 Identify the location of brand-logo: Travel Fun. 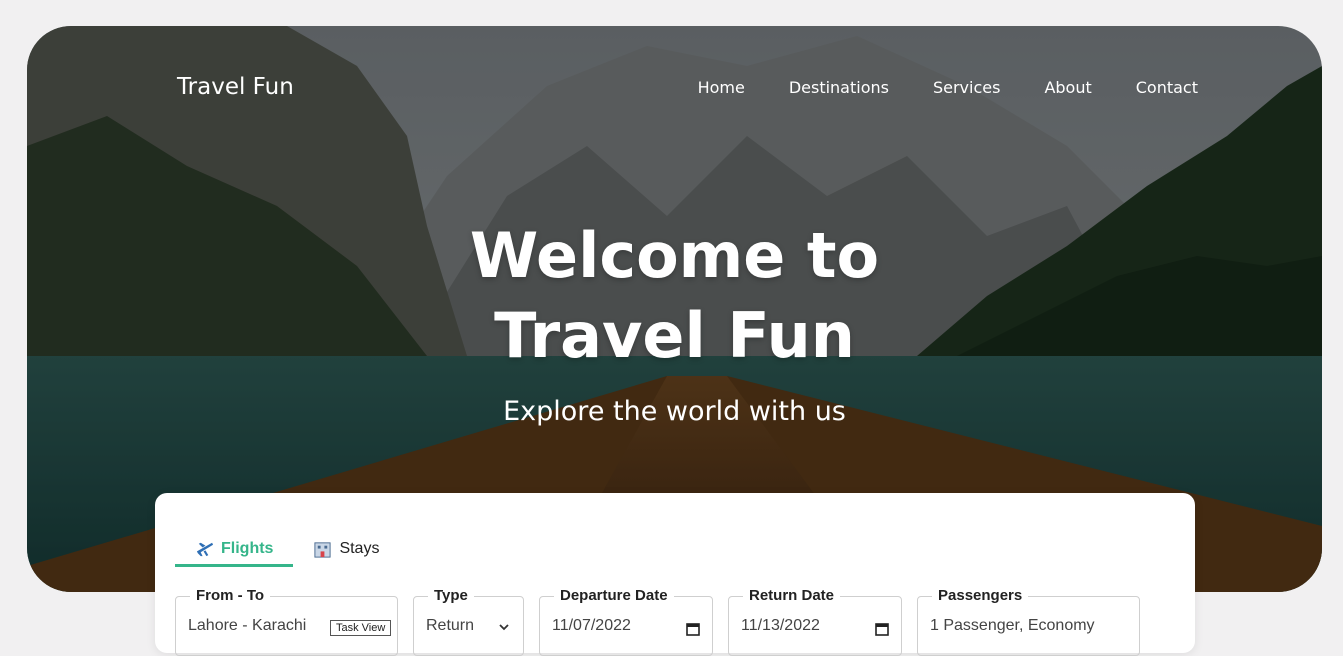
(235, 87).